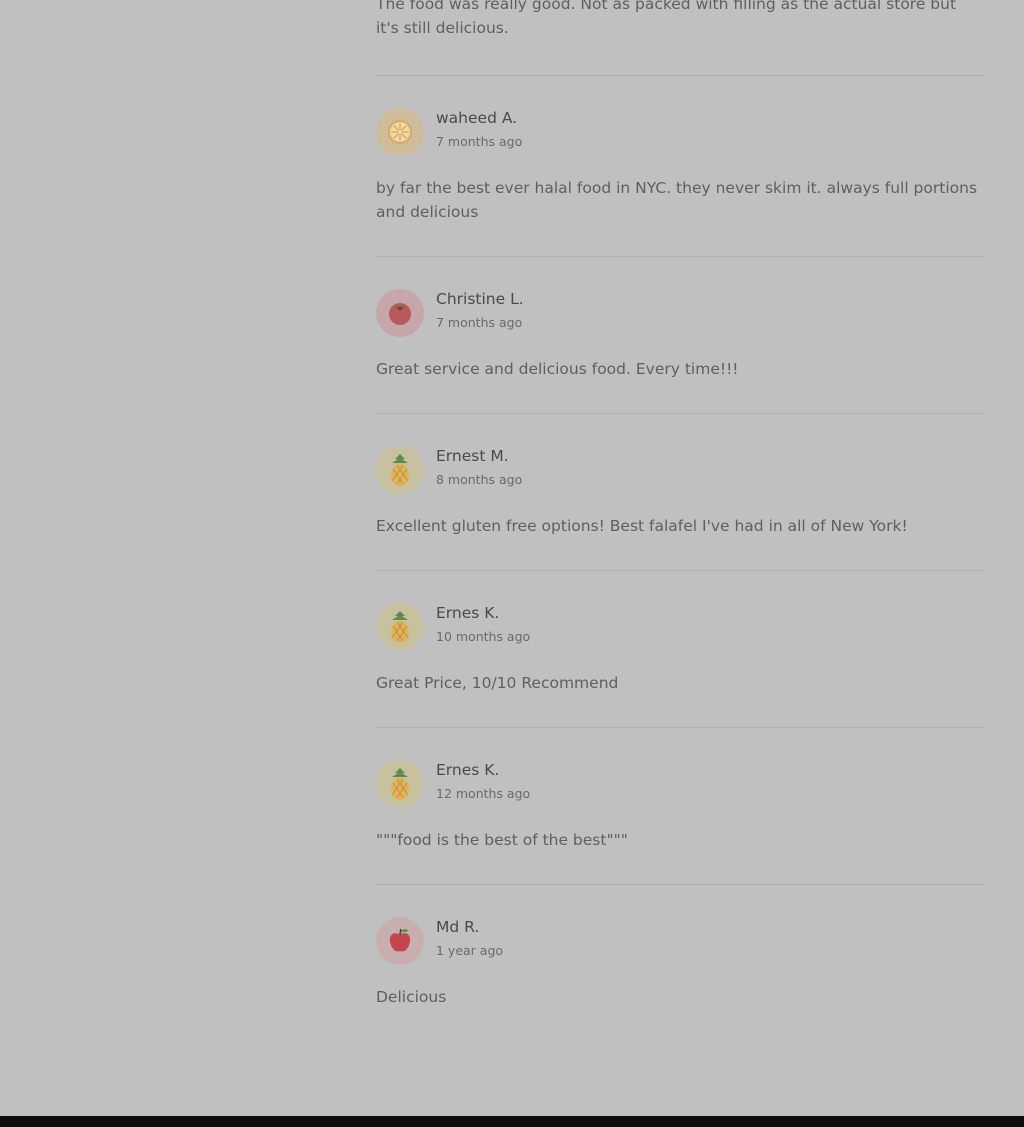 This screenshot has height=1127, width=1024. I want to click on orange-slice-icon, so click(400, 132).